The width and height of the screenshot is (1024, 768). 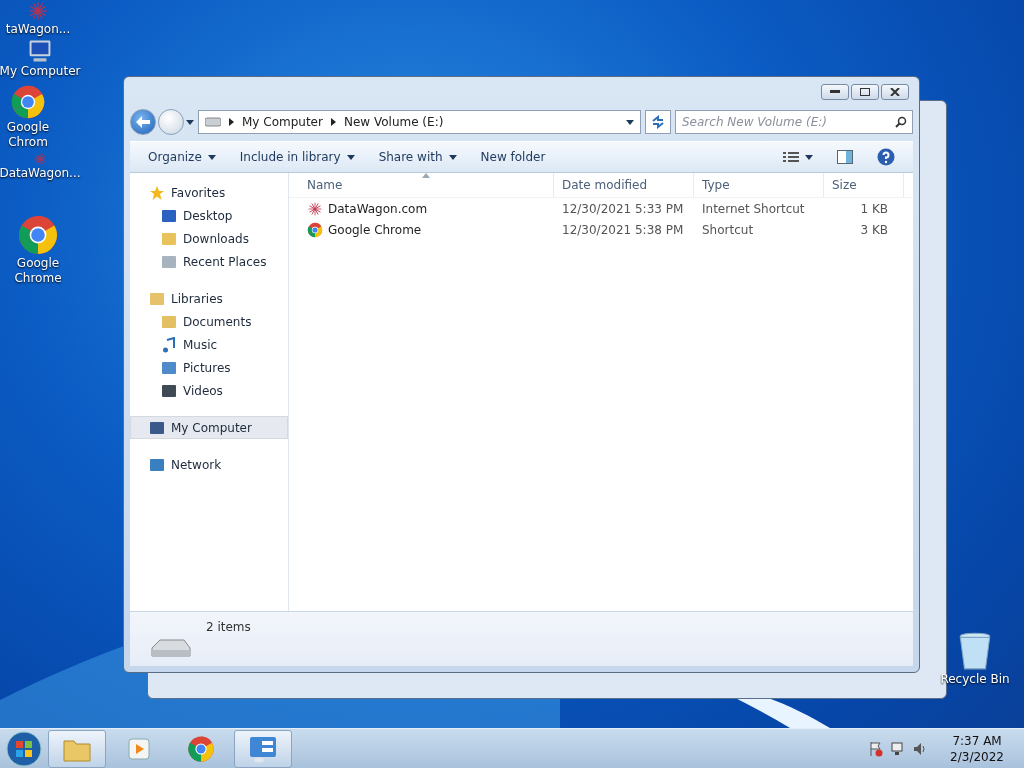 I want to click on nav-item: Desktop, so click(x=209, y=215).